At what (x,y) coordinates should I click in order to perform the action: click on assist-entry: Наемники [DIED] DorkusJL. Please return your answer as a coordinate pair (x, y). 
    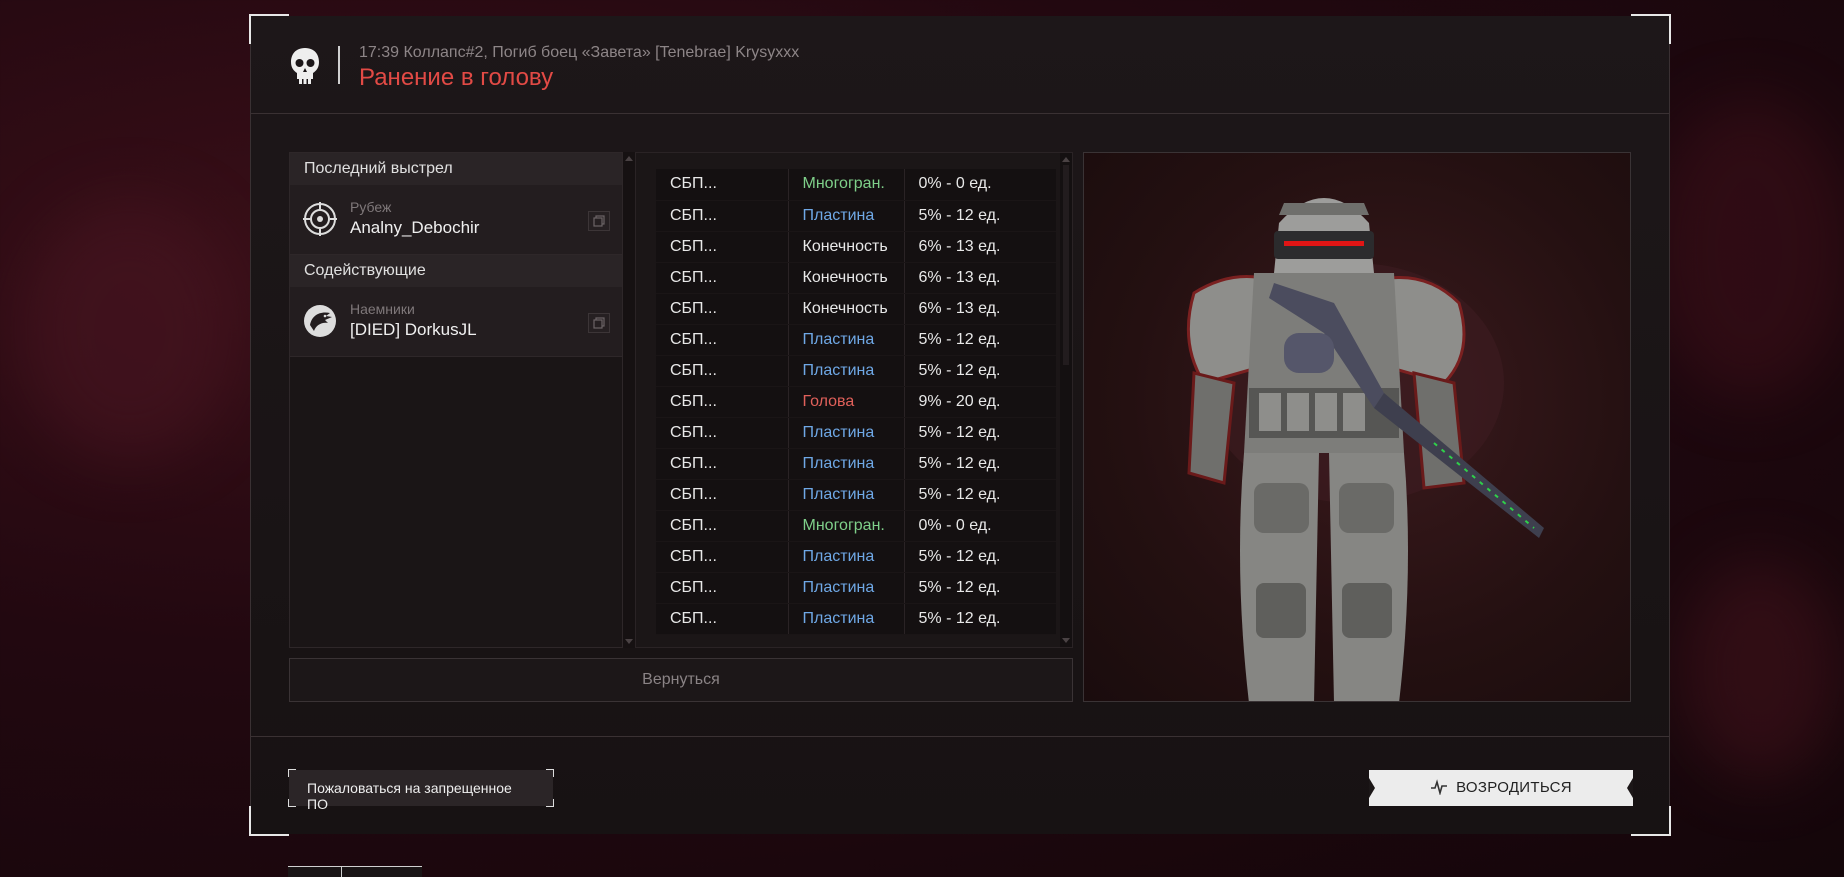
    Looking at the image, I should click on (456, 322).